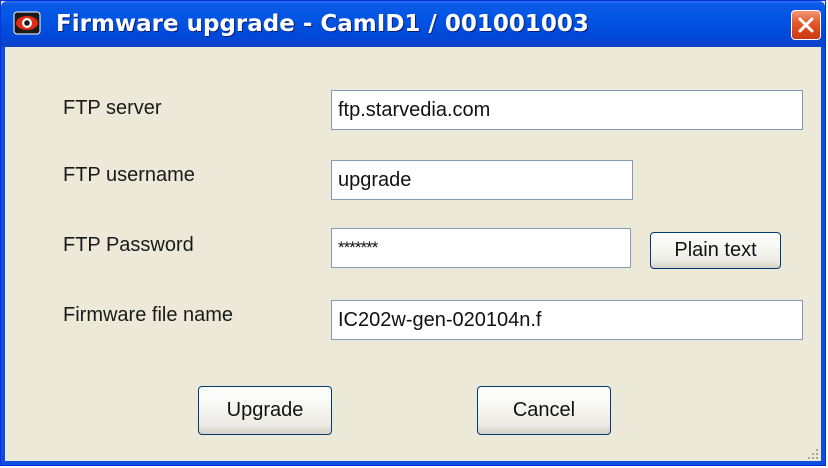  I want to click on firmware-file-input: IC202w-gen-020104n.f, so click(567, 320).